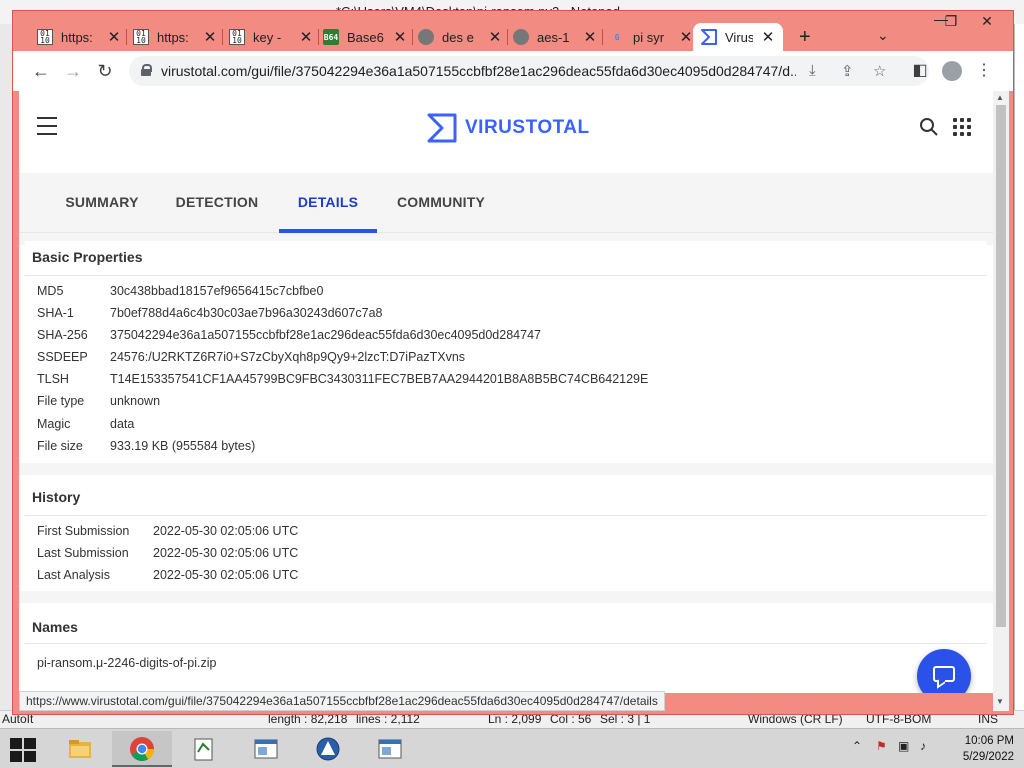 Image resolution: width=1024 pixels, height=768 pixels. I want to click on chat-bubble-icon, so click(944, 674).